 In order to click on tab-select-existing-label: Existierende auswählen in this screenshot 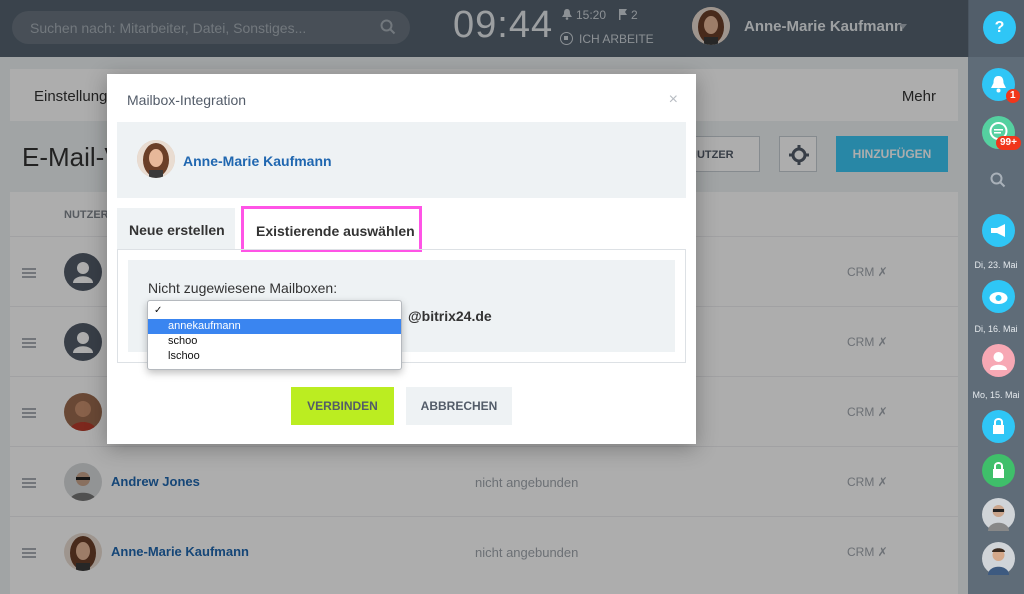, I will do `click(335, 231)`.